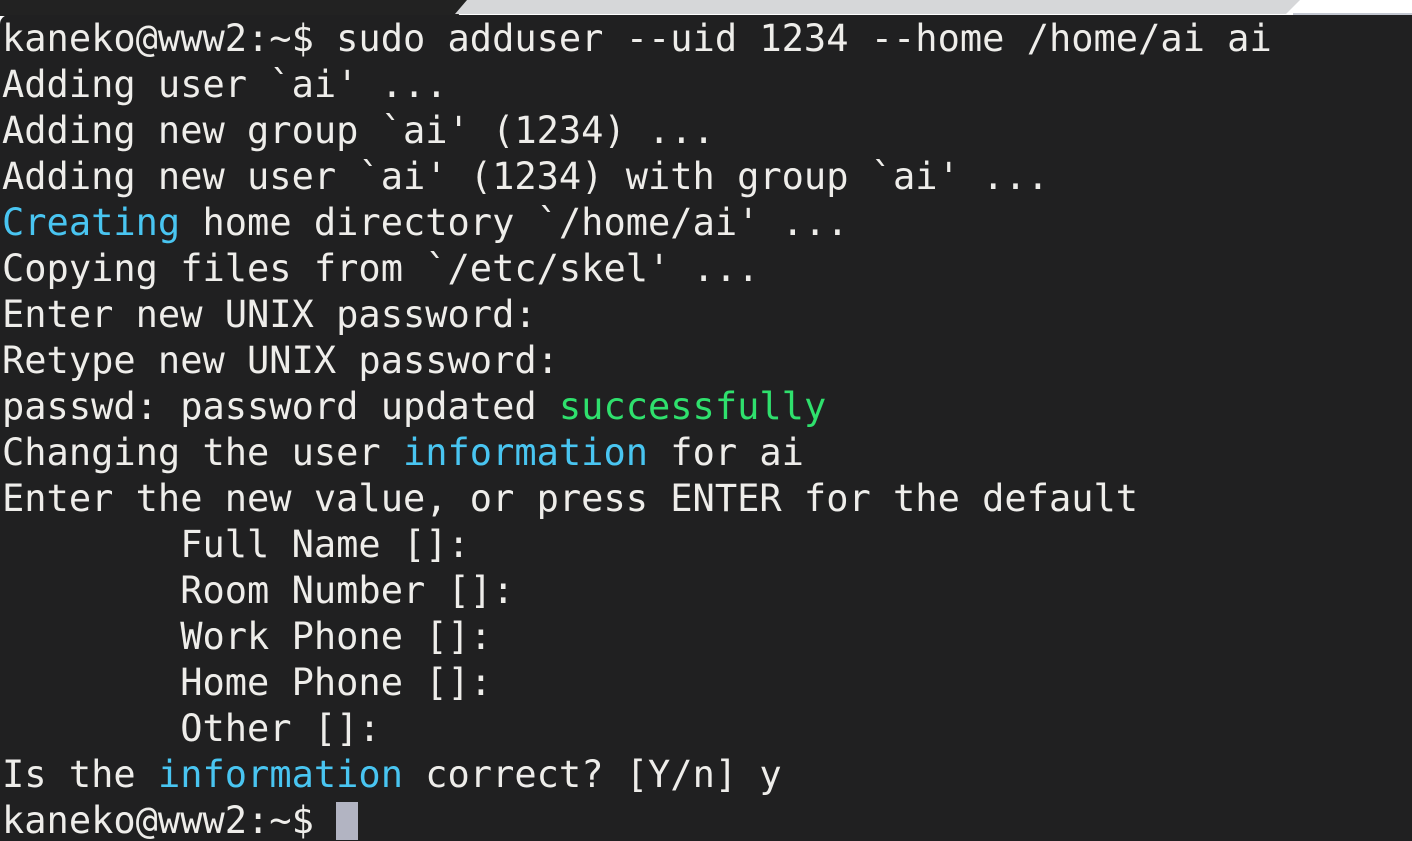  I want to click on terminal-line: Home Phone []:, so click(706, 683).